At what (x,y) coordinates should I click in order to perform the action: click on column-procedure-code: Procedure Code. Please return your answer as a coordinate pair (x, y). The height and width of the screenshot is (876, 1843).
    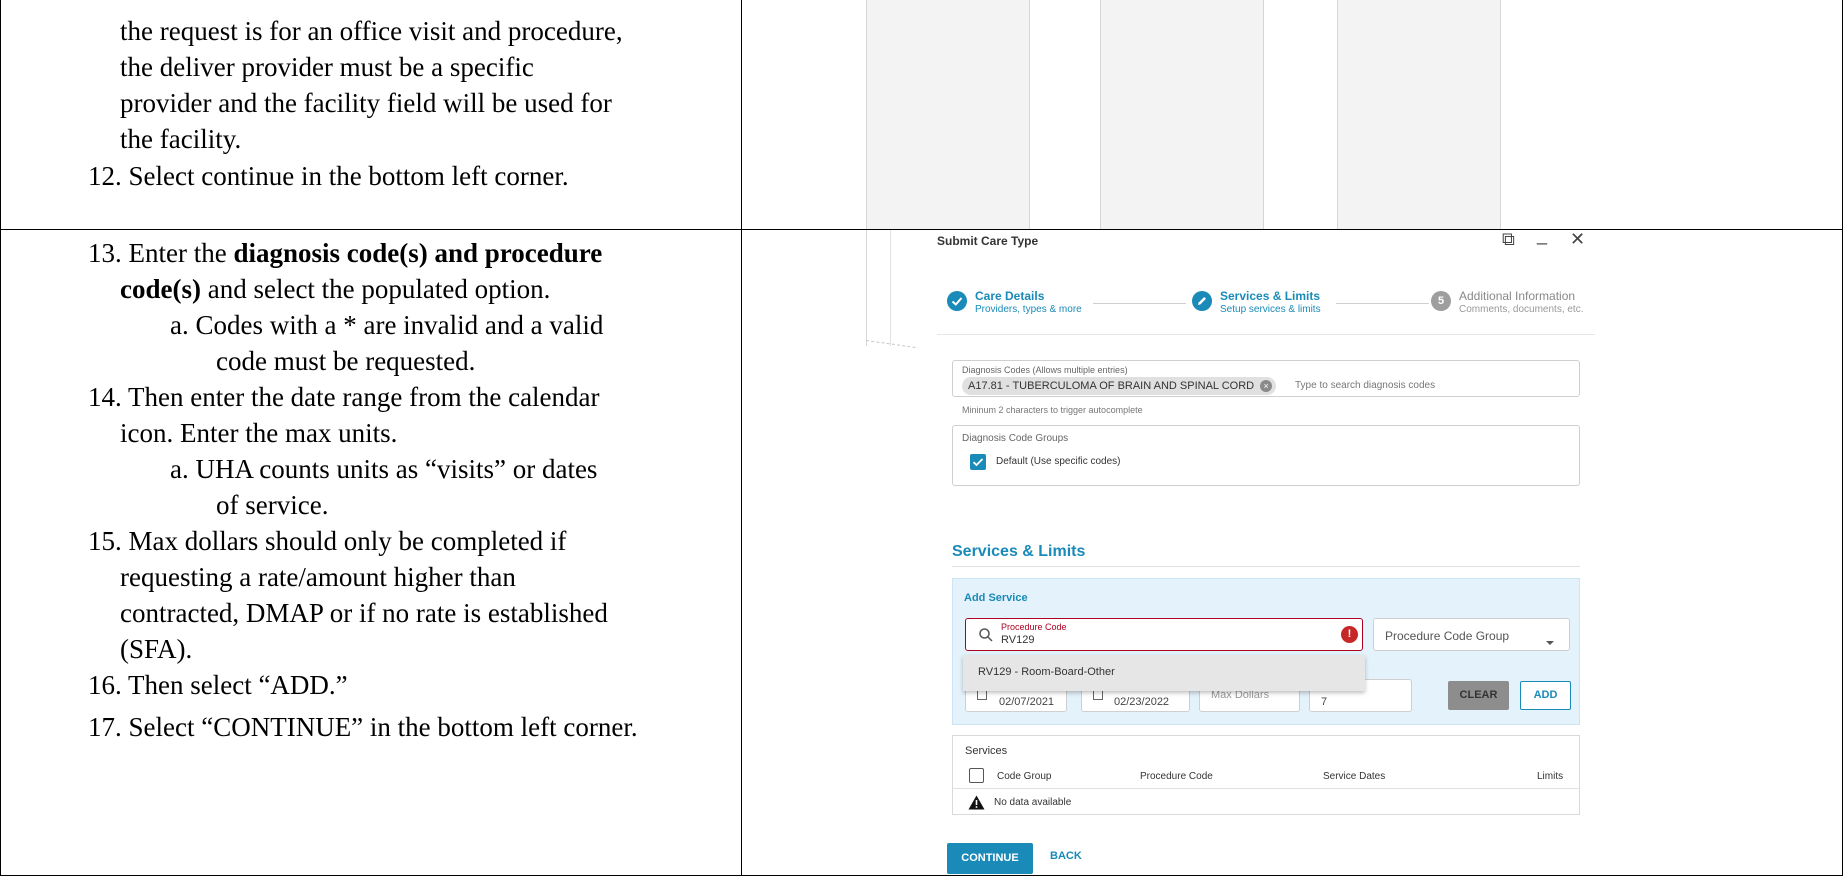
    Looking at the image, I should click on (1176, 776).